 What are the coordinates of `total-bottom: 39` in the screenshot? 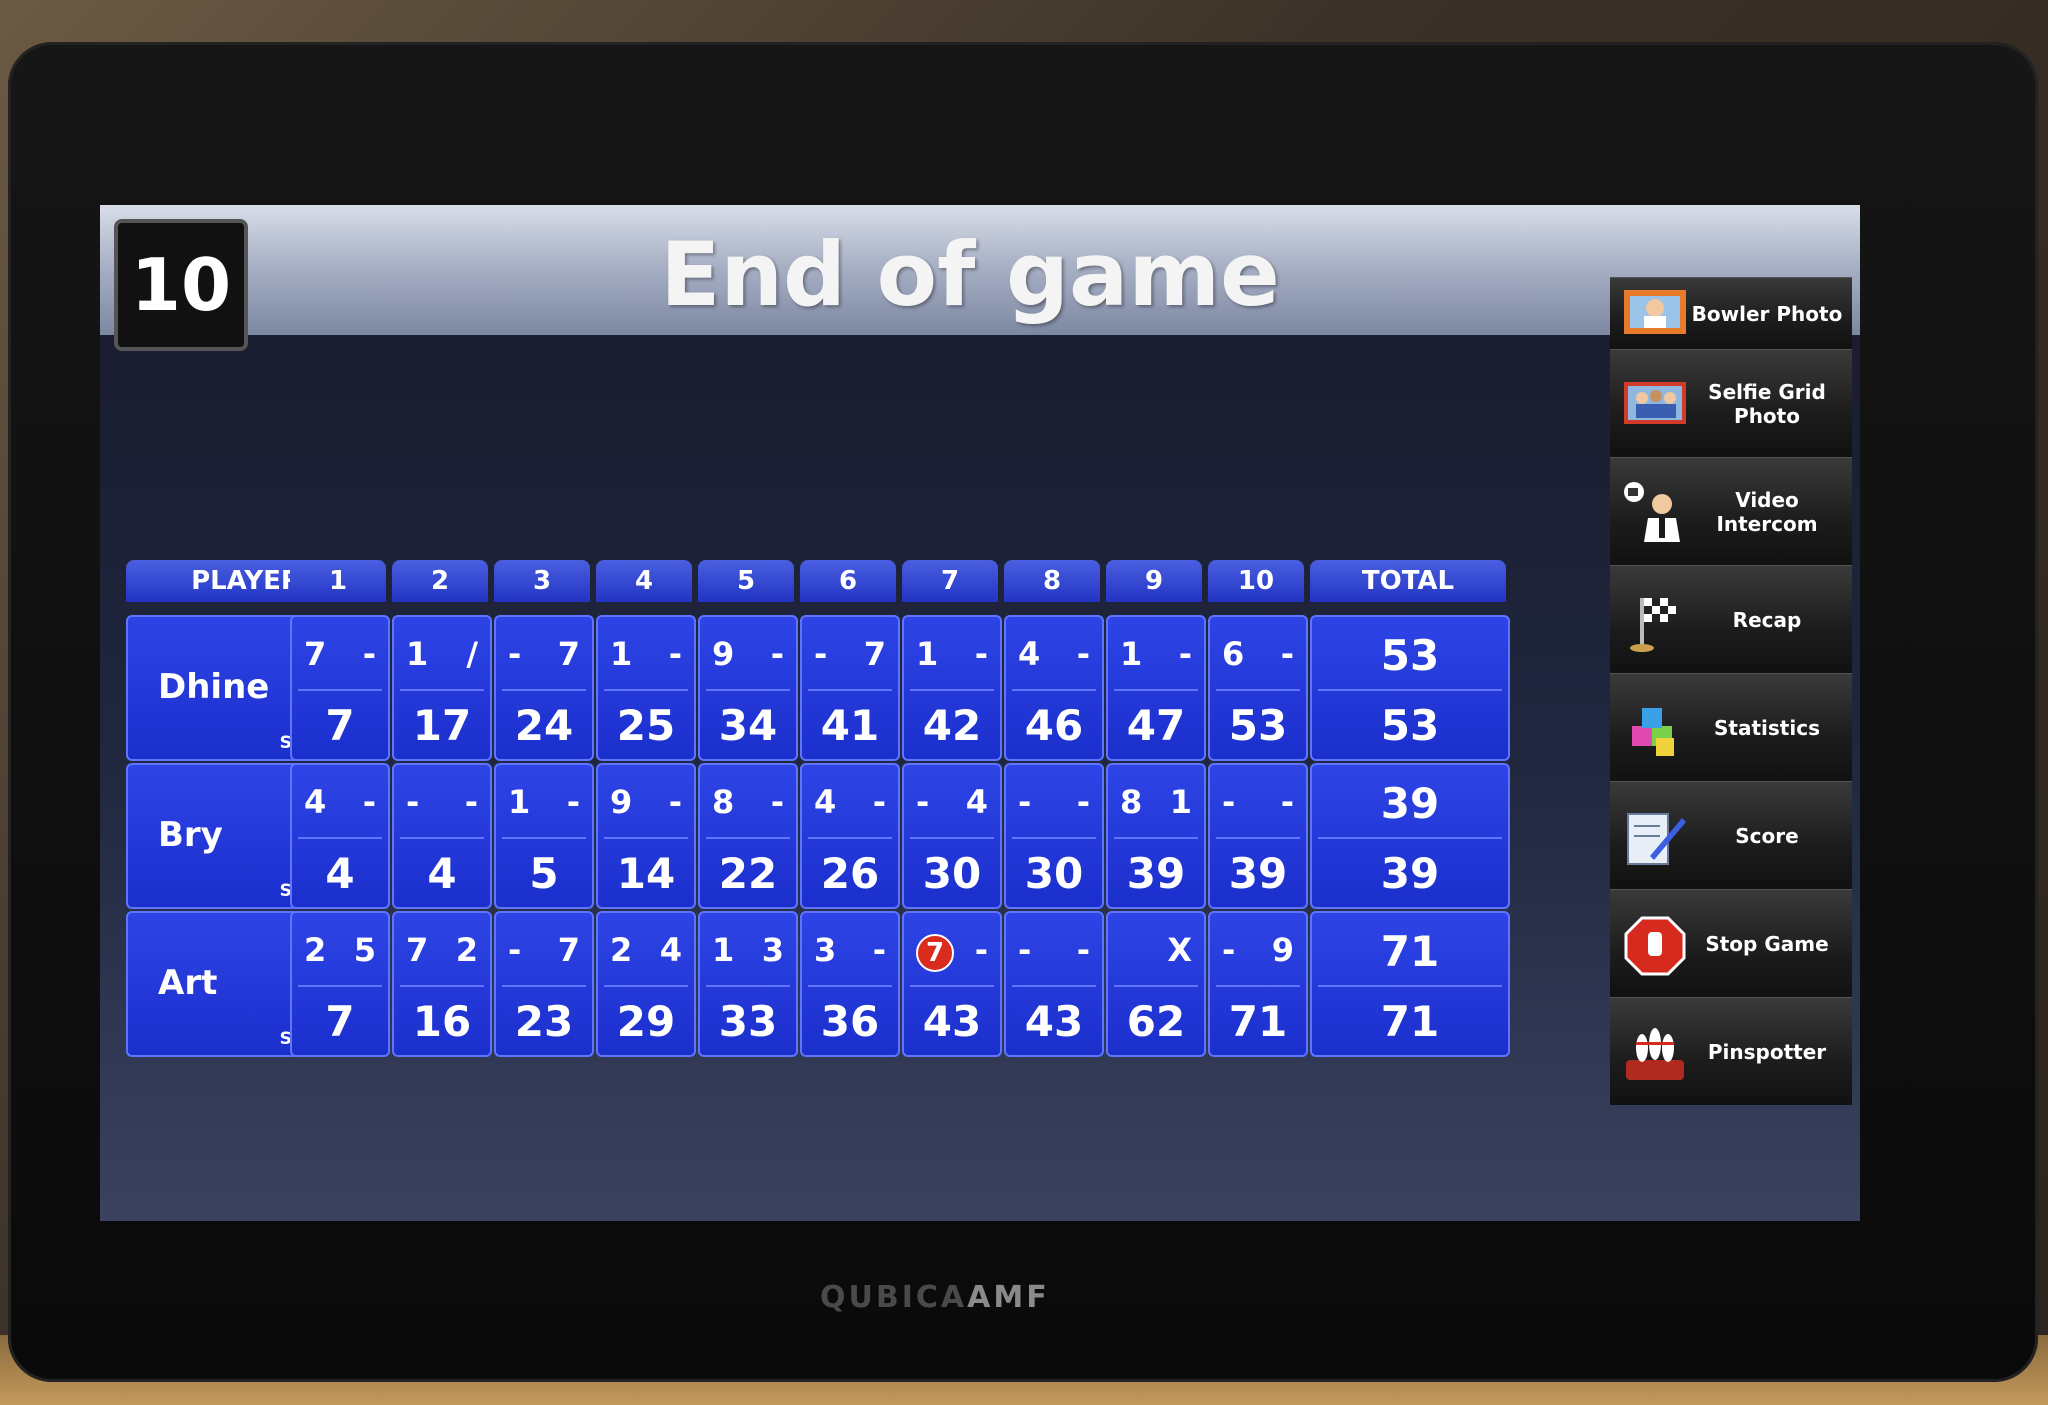 It's located at (1410, 873).